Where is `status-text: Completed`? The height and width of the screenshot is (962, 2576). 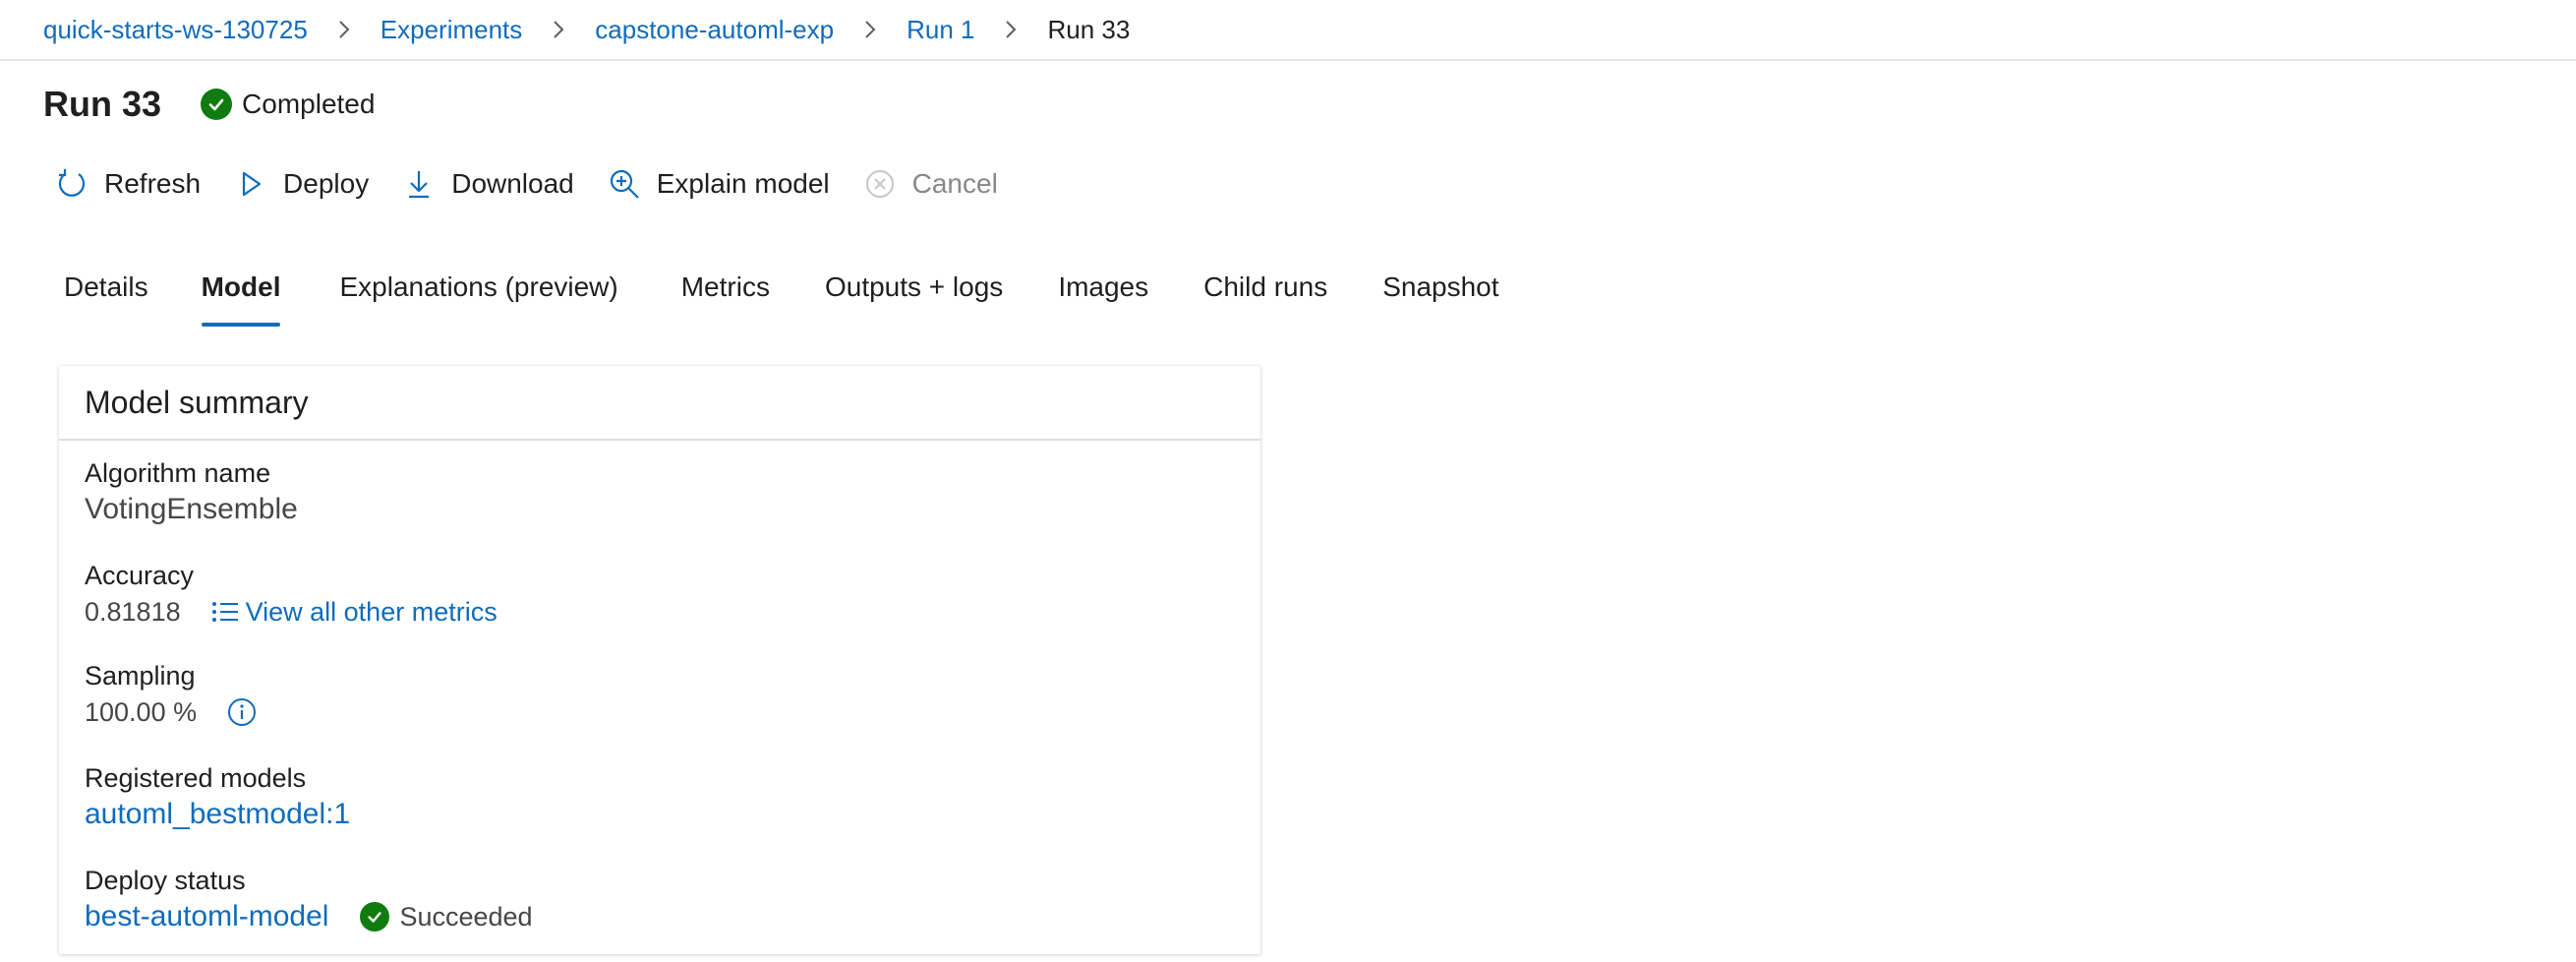 status-text: Completed is located at coordinates (309, 104).